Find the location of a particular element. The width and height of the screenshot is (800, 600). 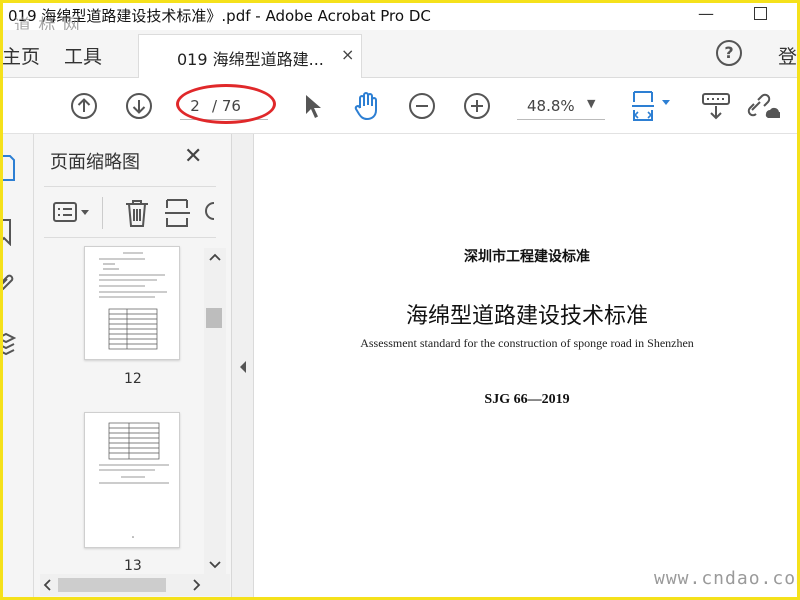

document-org: 深圳市工程建设标准 is located at coordinates (527, 257).